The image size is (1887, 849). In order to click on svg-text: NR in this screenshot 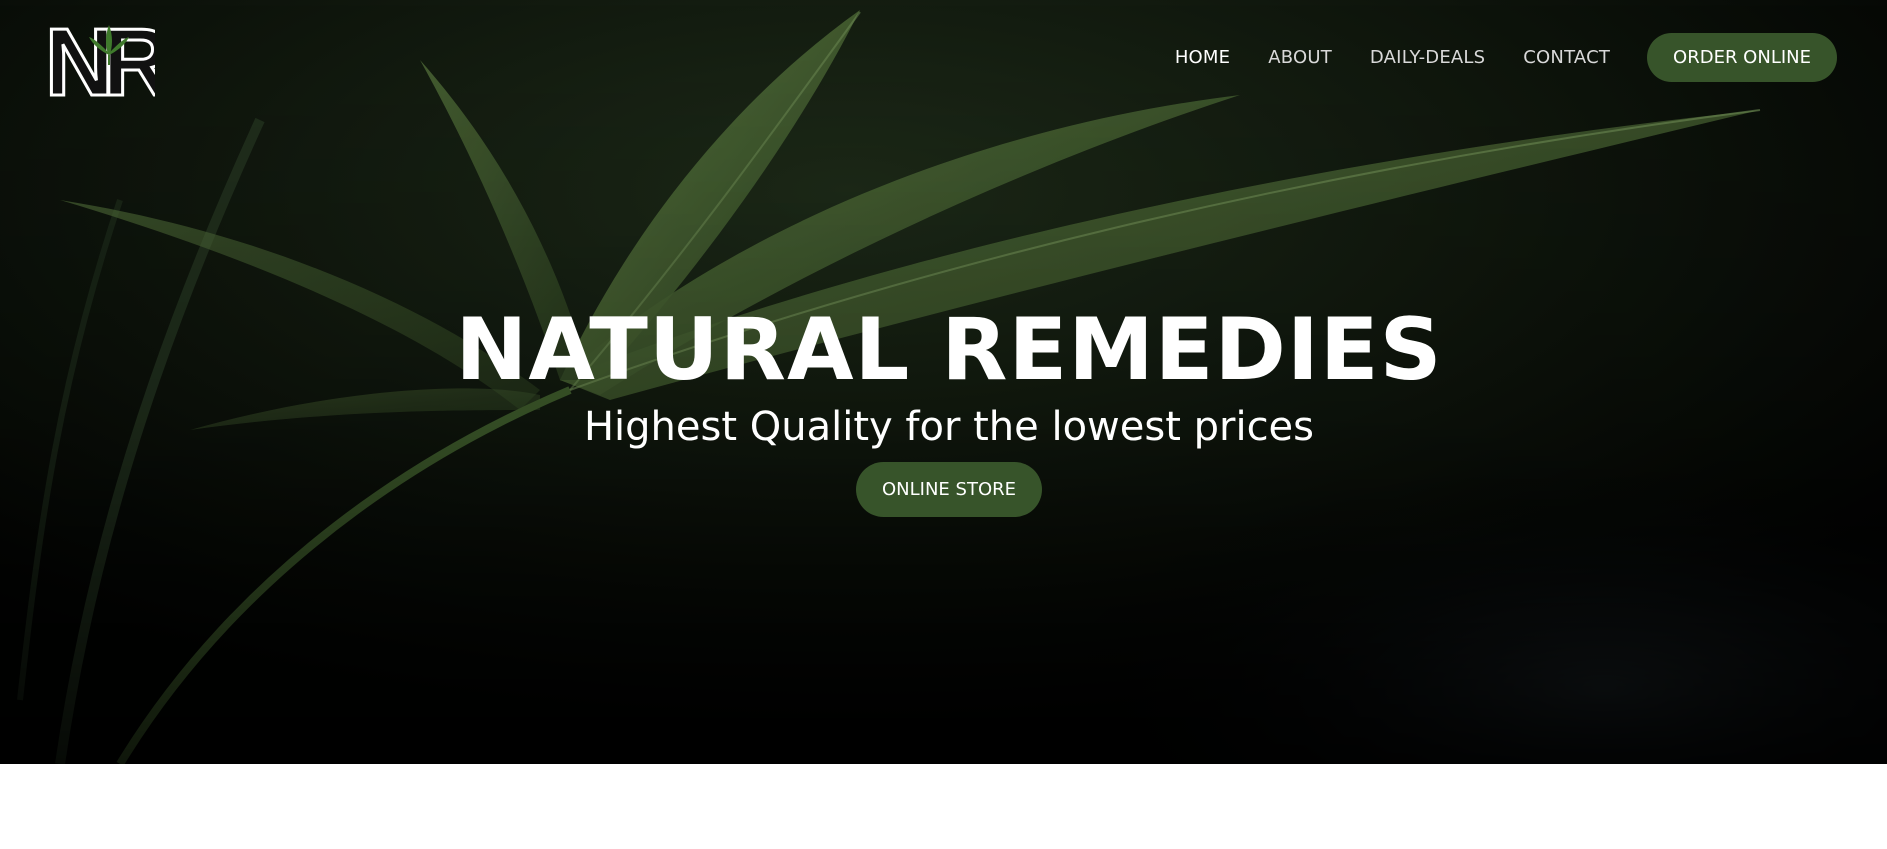, I will do `click(100, 57)`.